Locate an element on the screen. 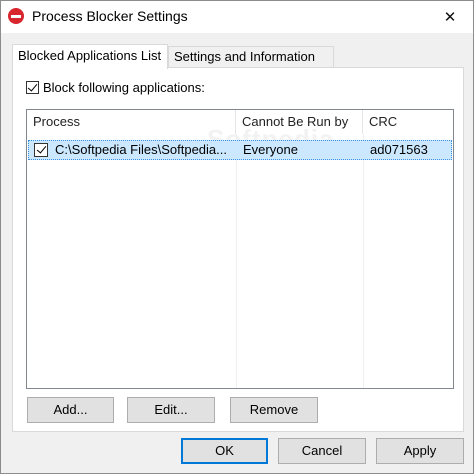 The width and height of the screenshot is (474, 474). cancel-button: Cancel is located at coordinates (322, 451).